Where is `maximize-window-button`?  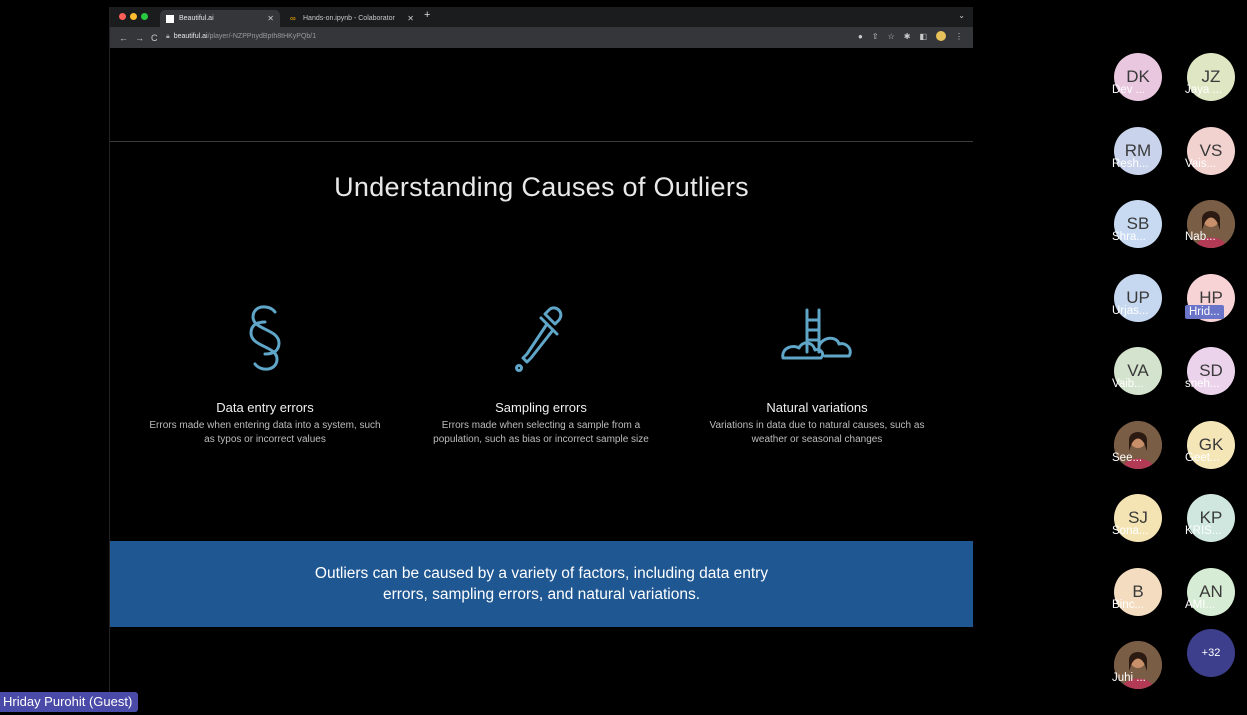
maximize-window-button is located at coordinates (144, 16).